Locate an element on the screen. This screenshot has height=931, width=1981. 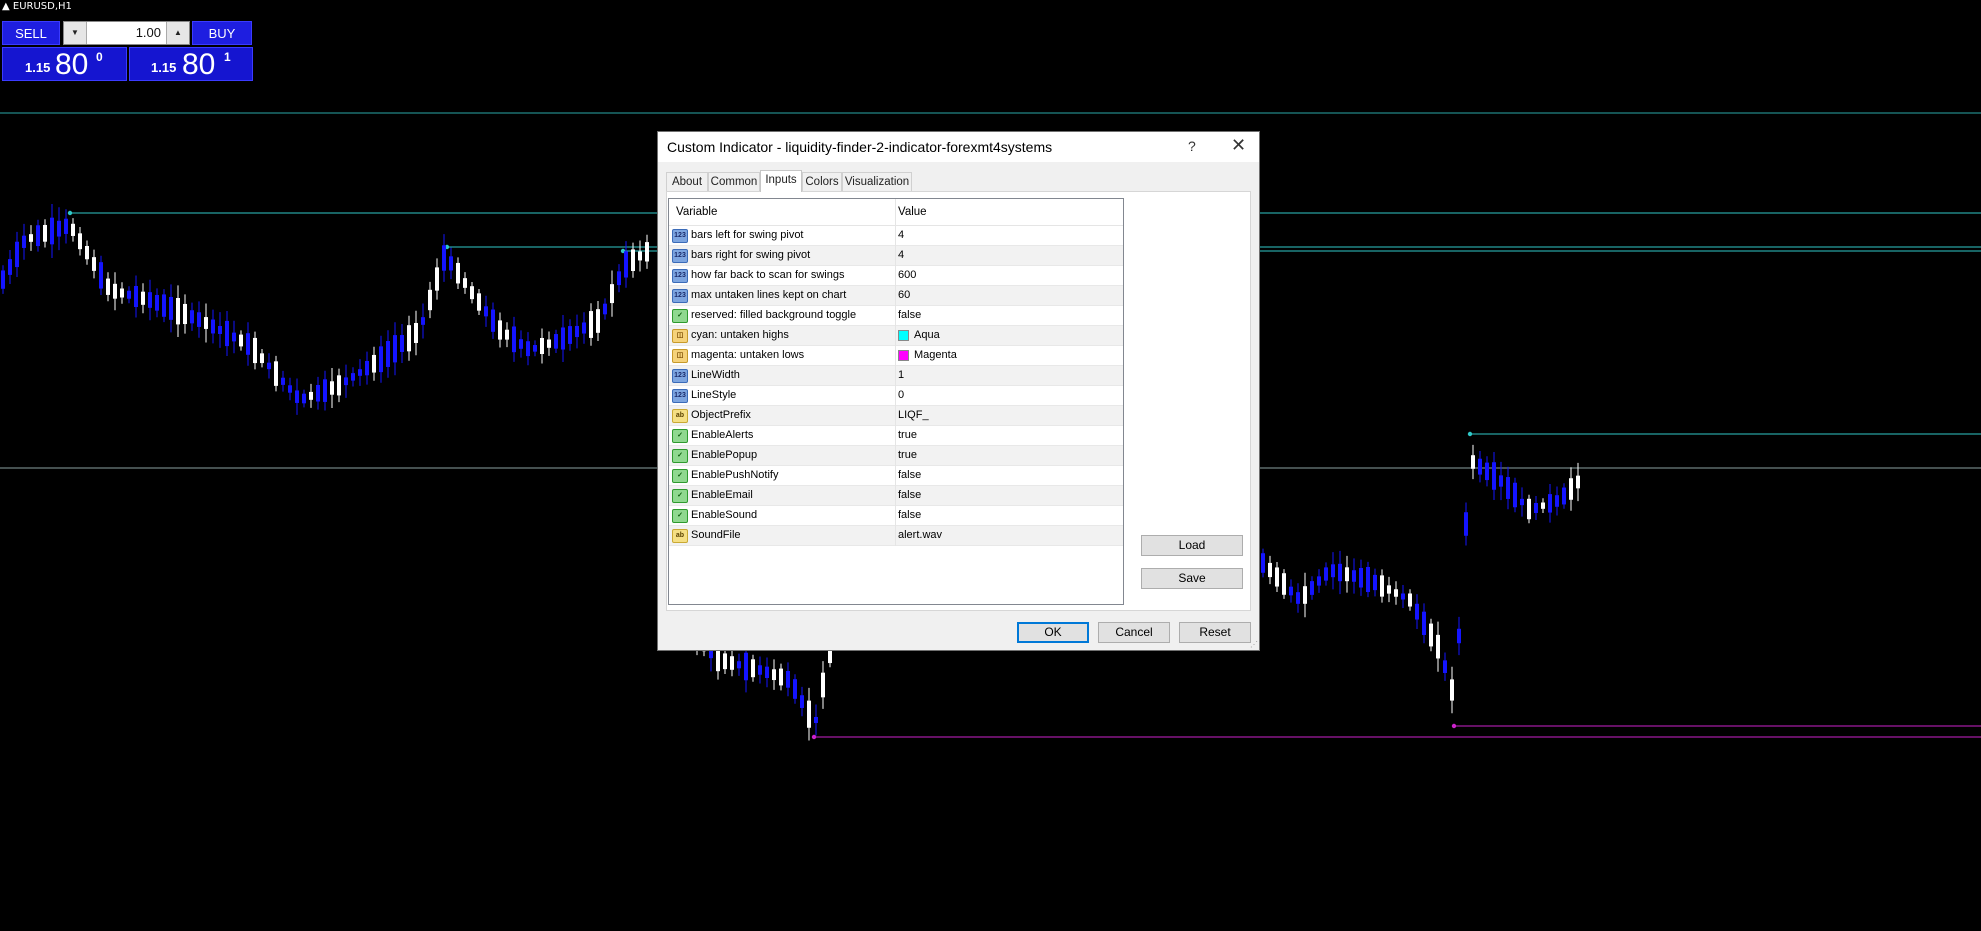
input-value: 60 is located at coordinates (904, 295).